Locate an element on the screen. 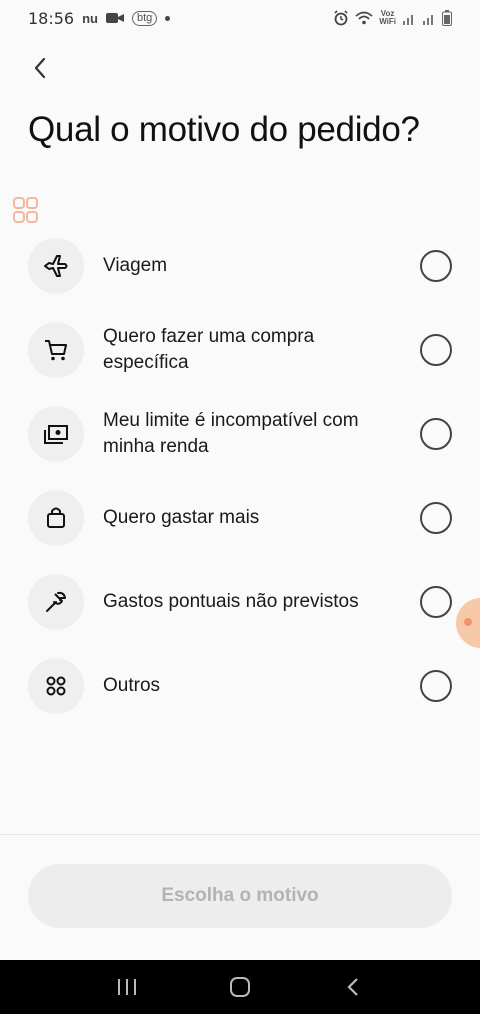  home-icon is located at coordinates (239, 987).